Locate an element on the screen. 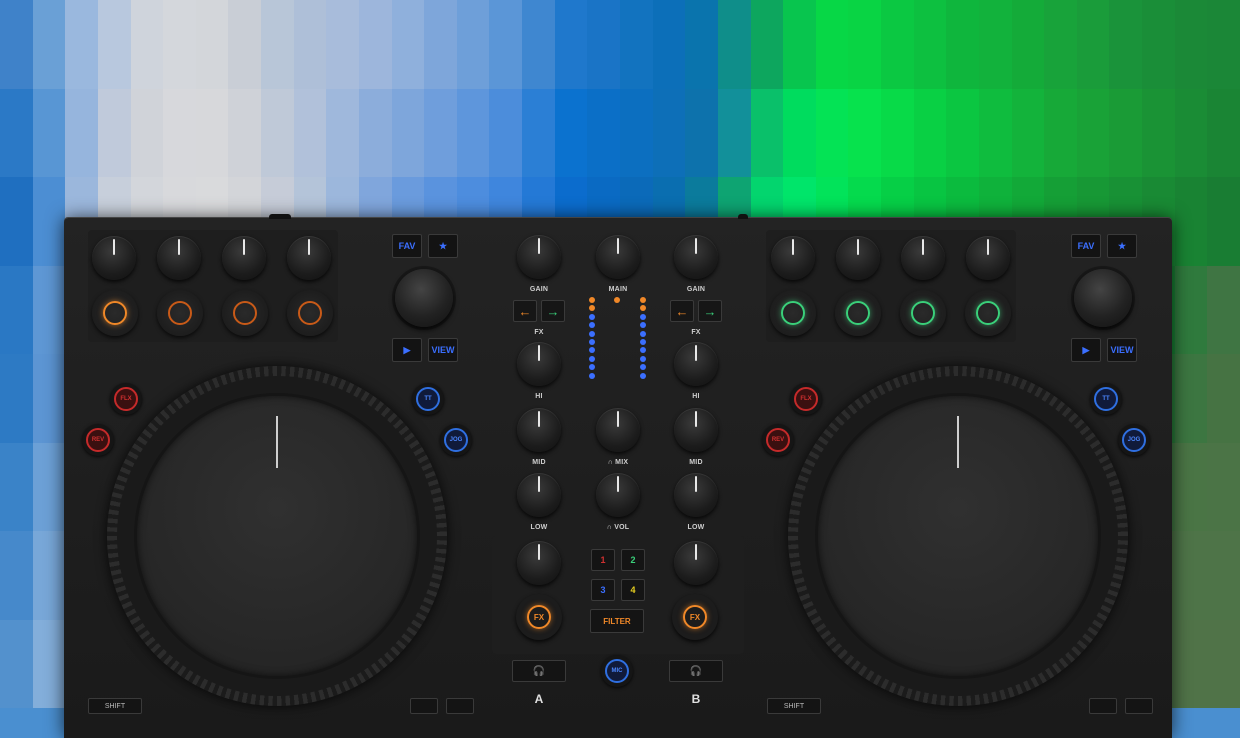 The height and width of the screenshot is (738, 1240). rev-label: REV is located at coordinates (778, 440).